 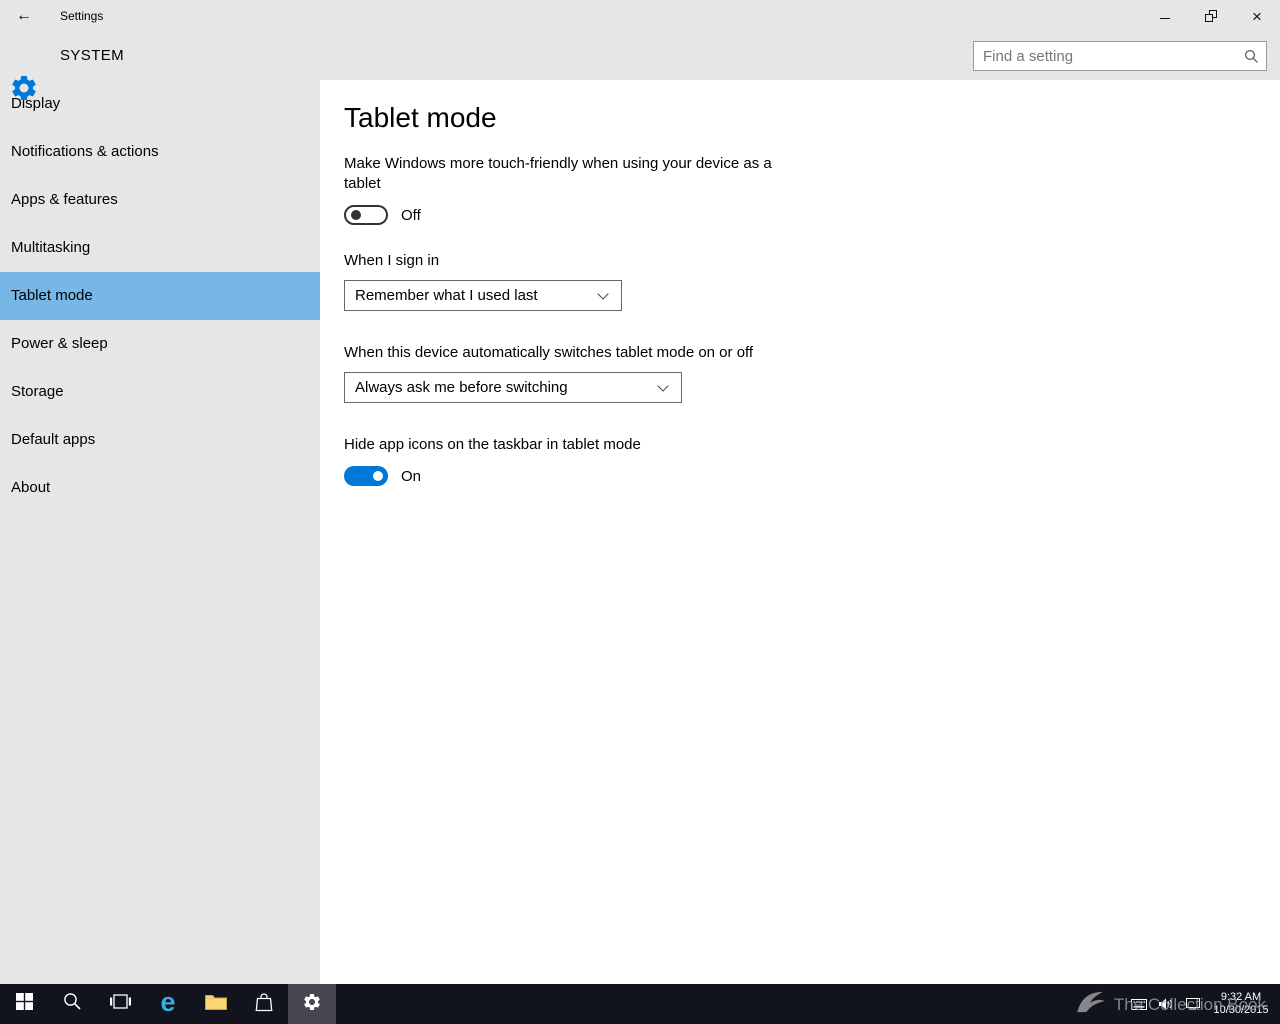 I want to click on back-button: ←, so click(x=24, y=16).